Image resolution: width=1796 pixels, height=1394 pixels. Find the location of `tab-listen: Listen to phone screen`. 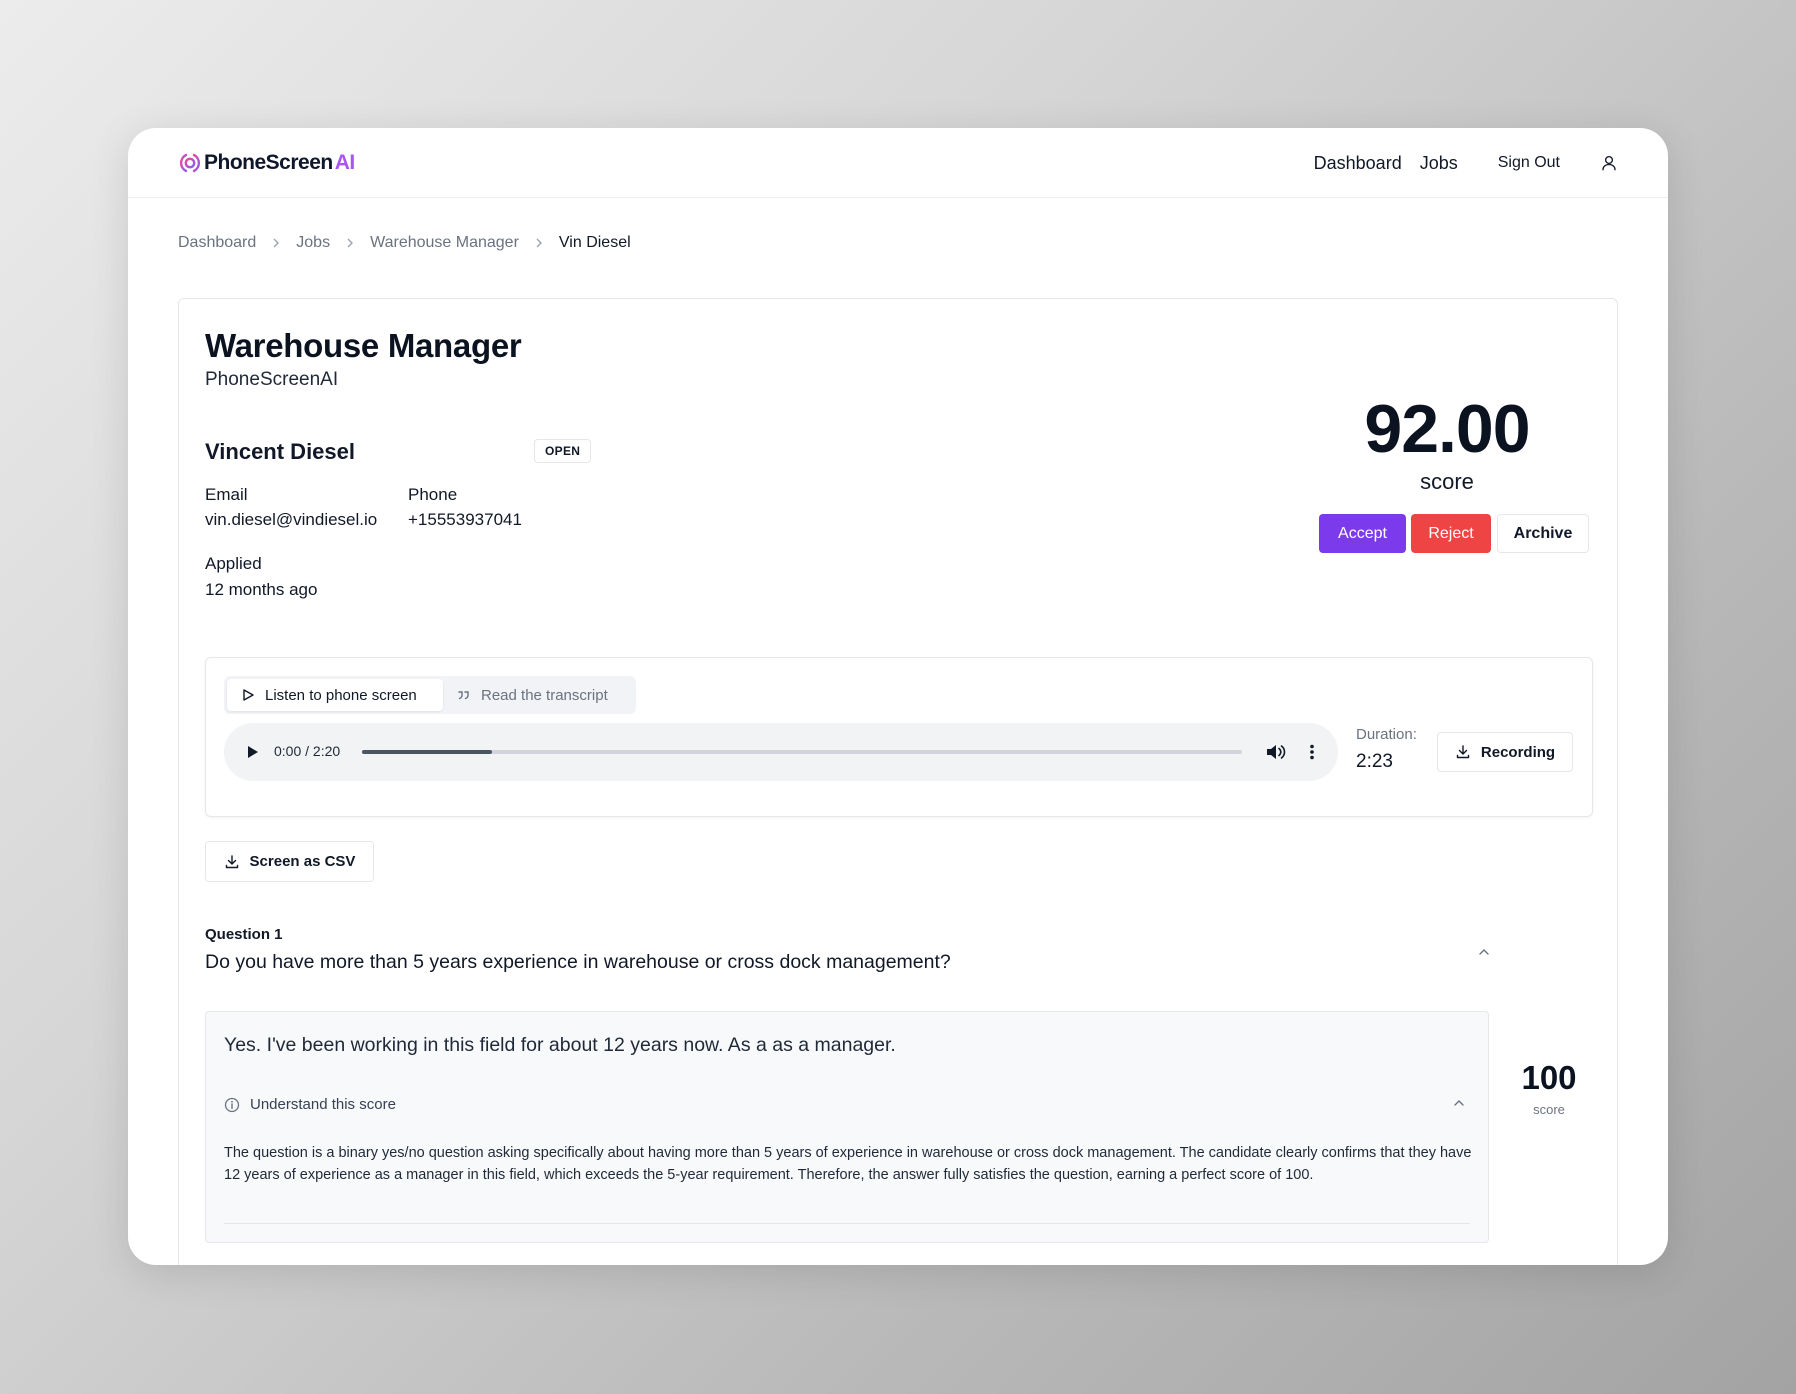

tab-listen: Listen to phone screen is located at coordinates (335, 695).